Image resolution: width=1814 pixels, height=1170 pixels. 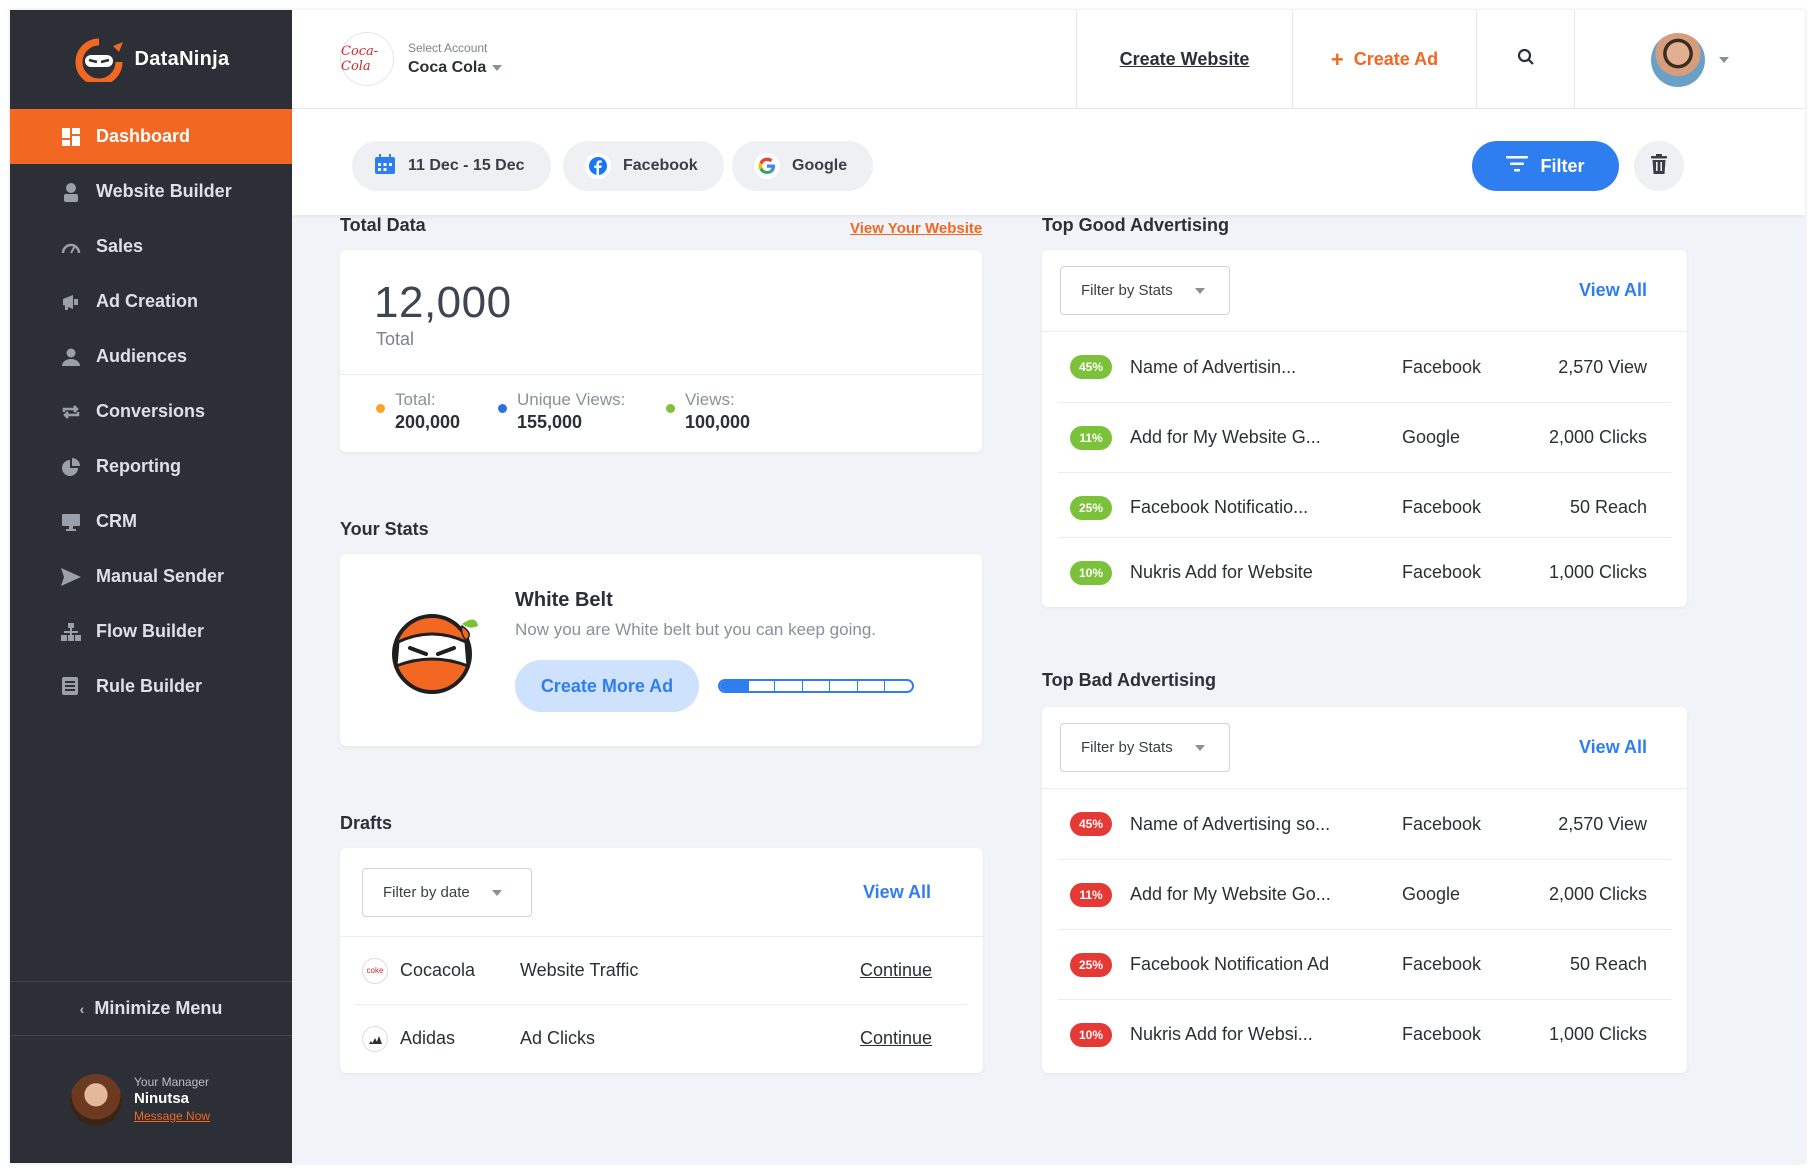 I want to click on ad-source: Google, so click(x=1431, y=894).